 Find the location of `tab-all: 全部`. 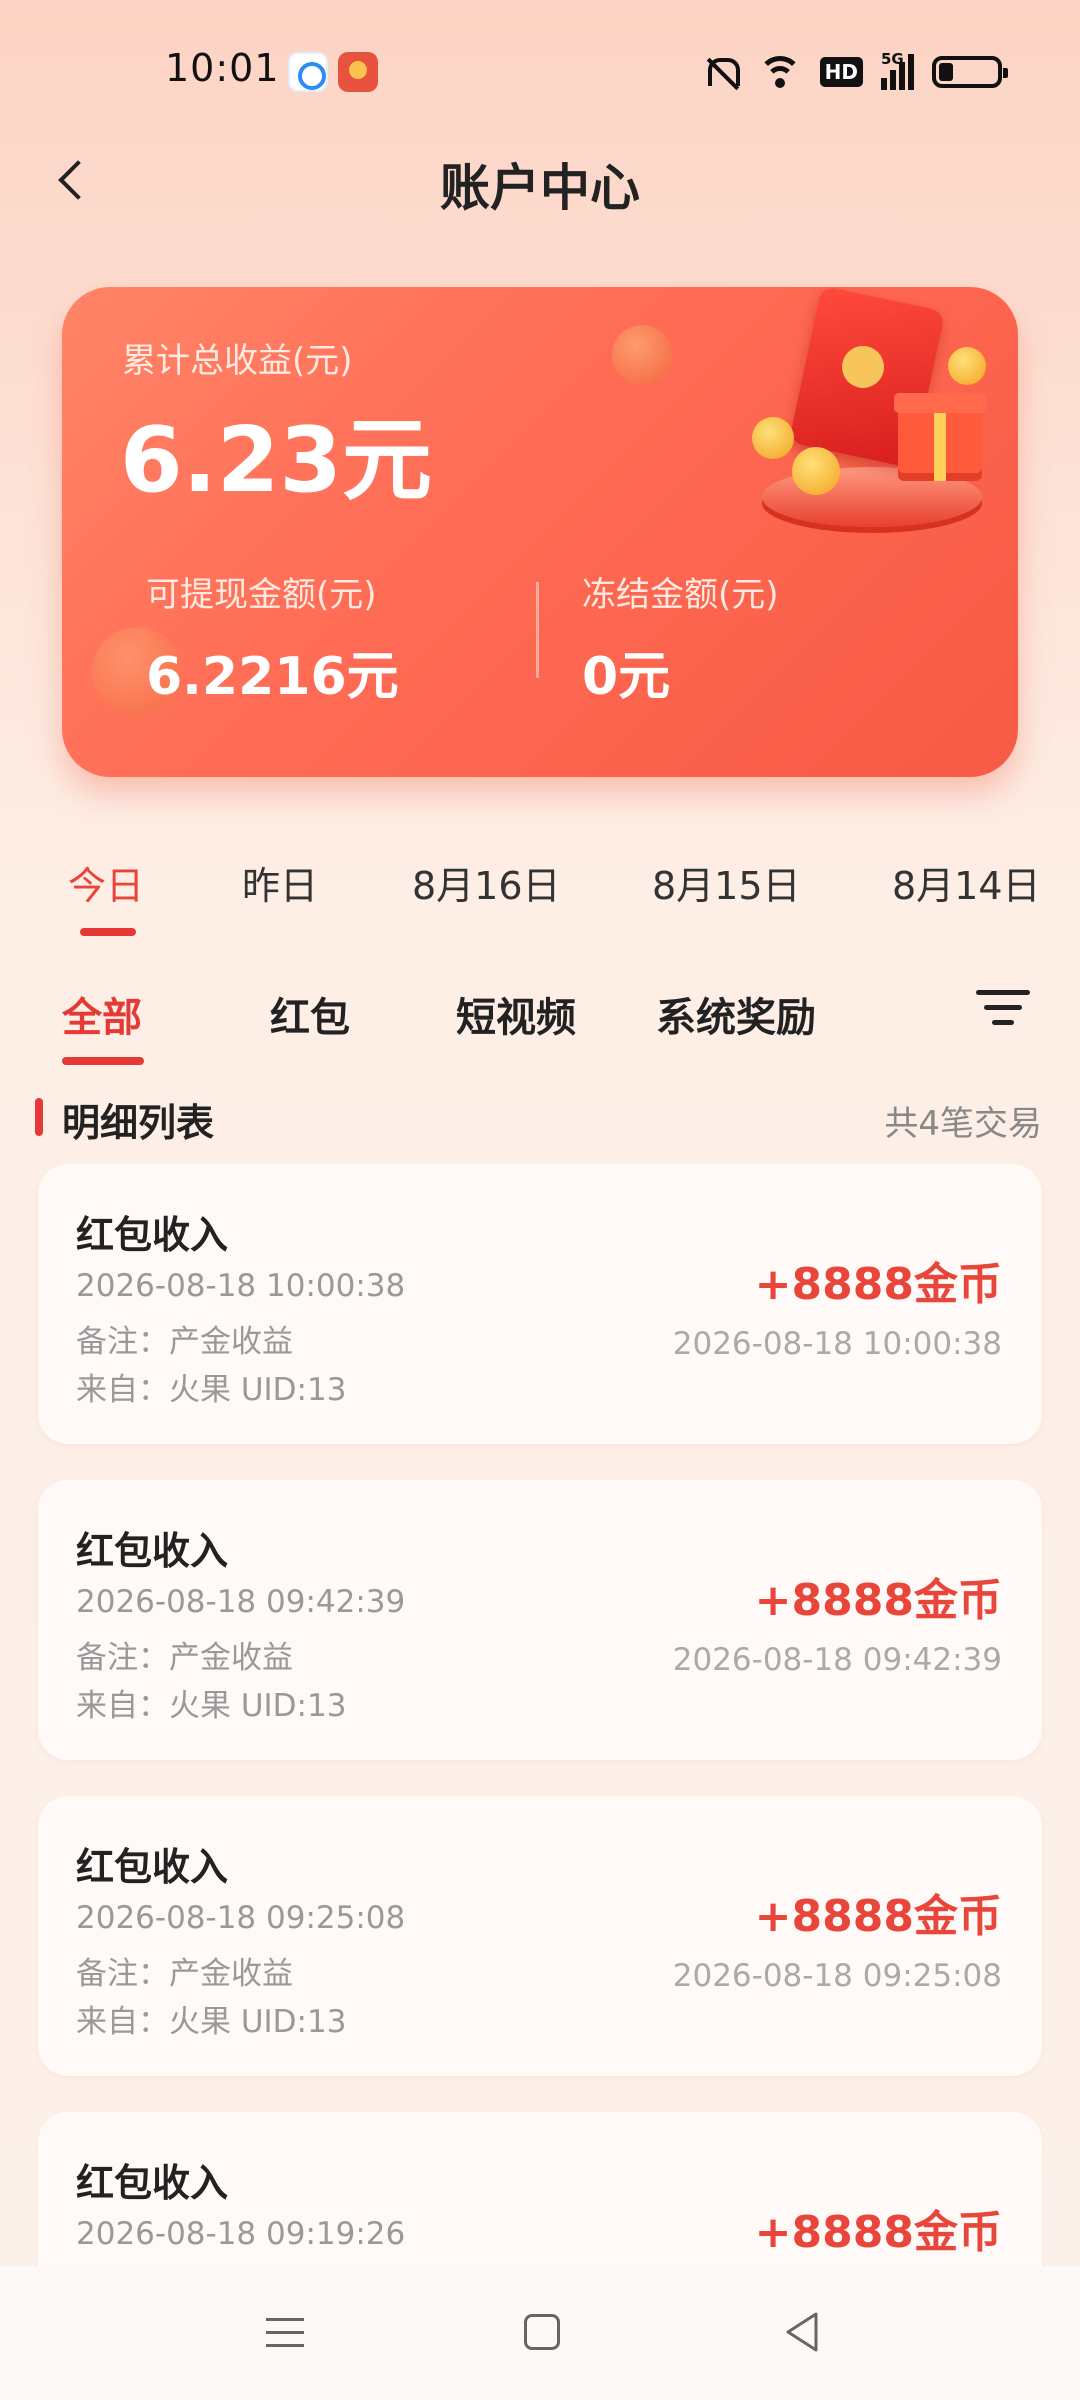

tab-all: 全部 is located at coordinates (102, 1014).